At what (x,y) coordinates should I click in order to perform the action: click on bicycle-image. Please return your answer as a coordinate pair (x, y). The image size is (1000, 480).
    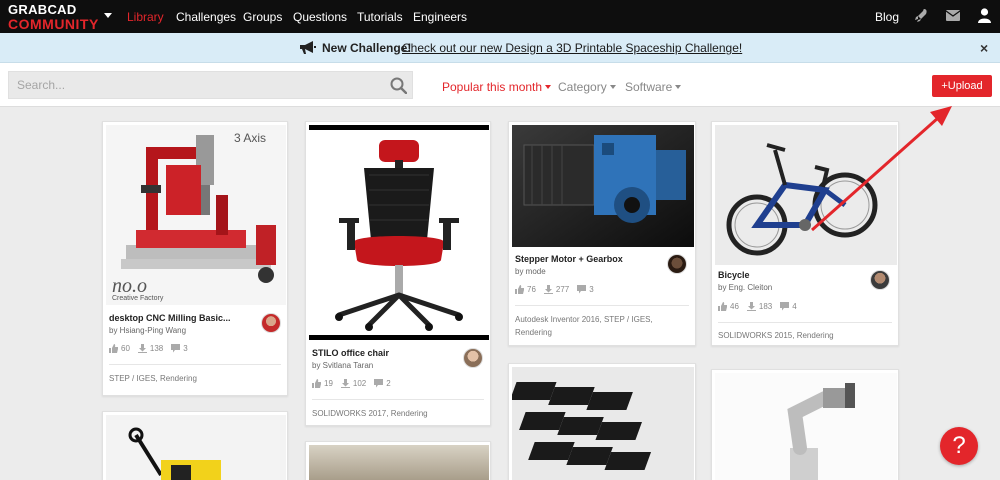
    Looking at the image, I should click on (806, 195).